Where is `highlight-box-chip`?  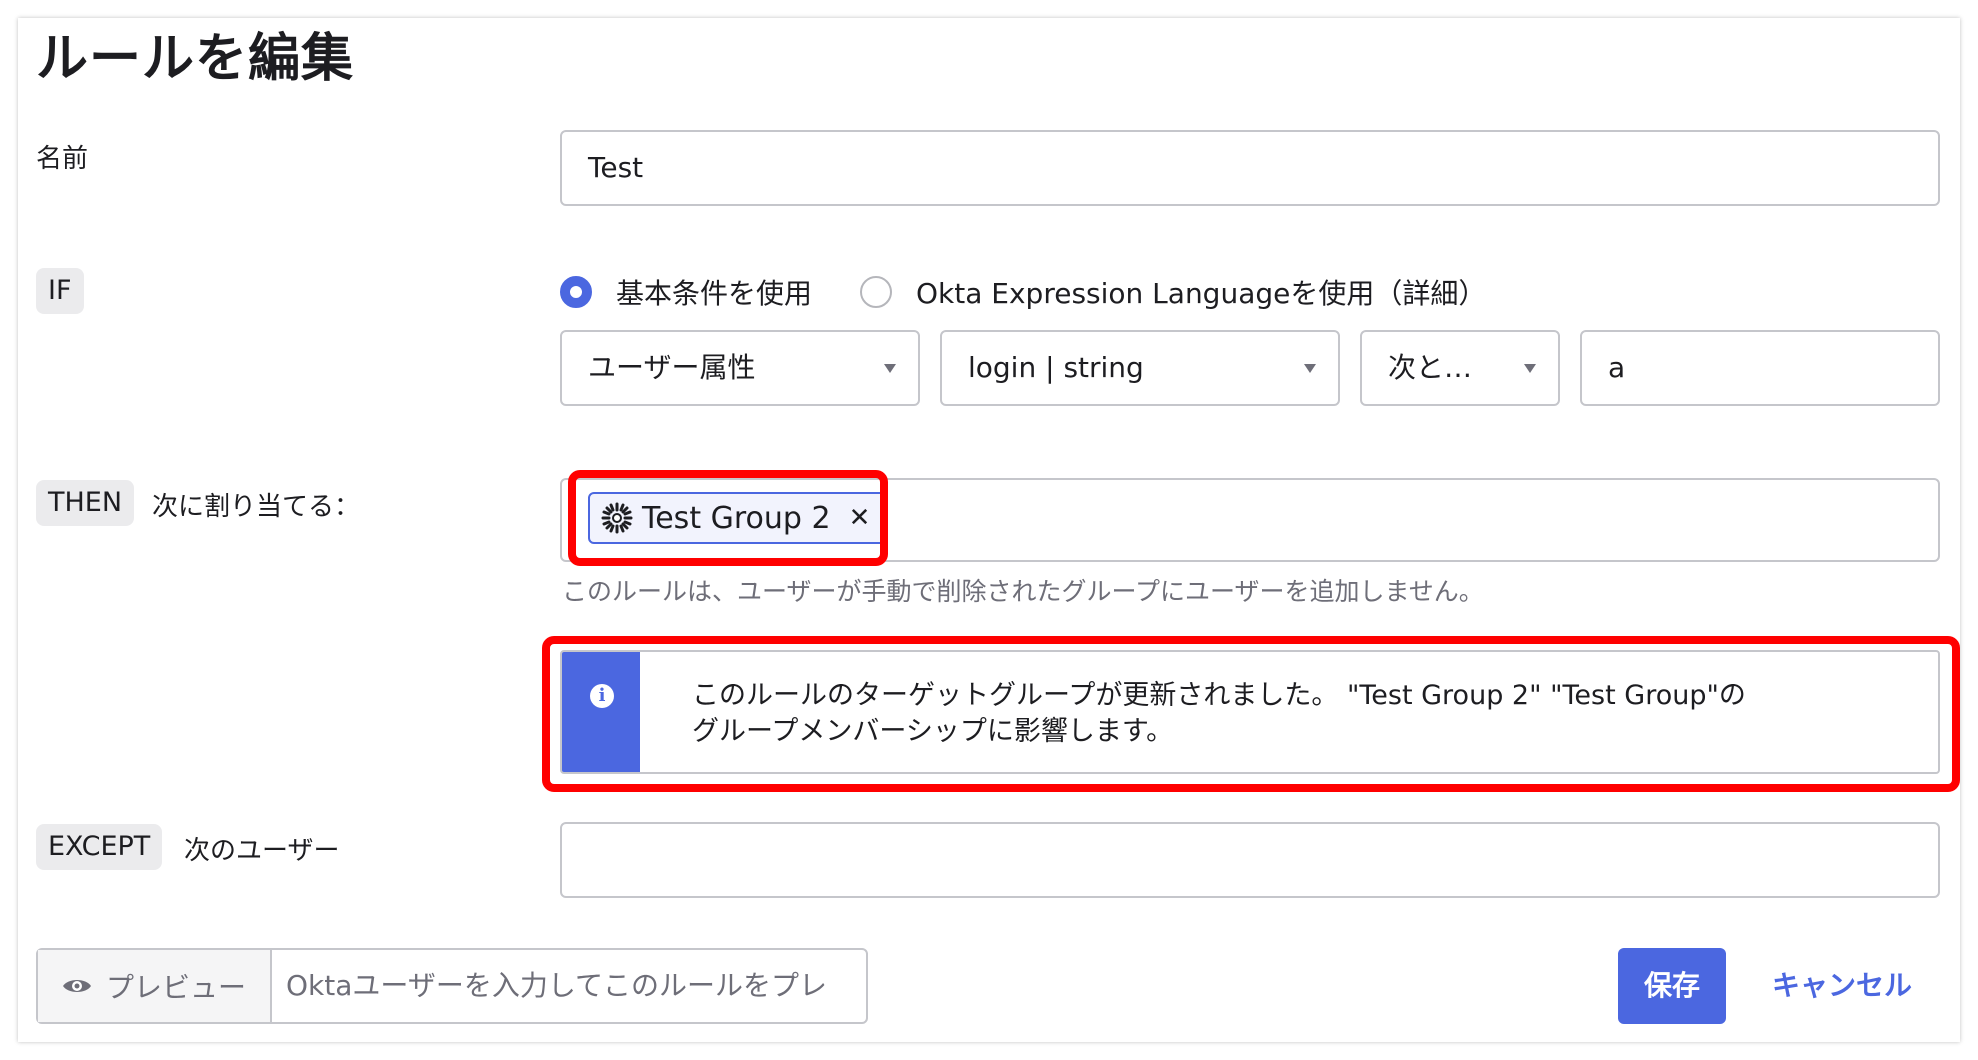
highlight-box-chip is located at coordinates (728, 518).